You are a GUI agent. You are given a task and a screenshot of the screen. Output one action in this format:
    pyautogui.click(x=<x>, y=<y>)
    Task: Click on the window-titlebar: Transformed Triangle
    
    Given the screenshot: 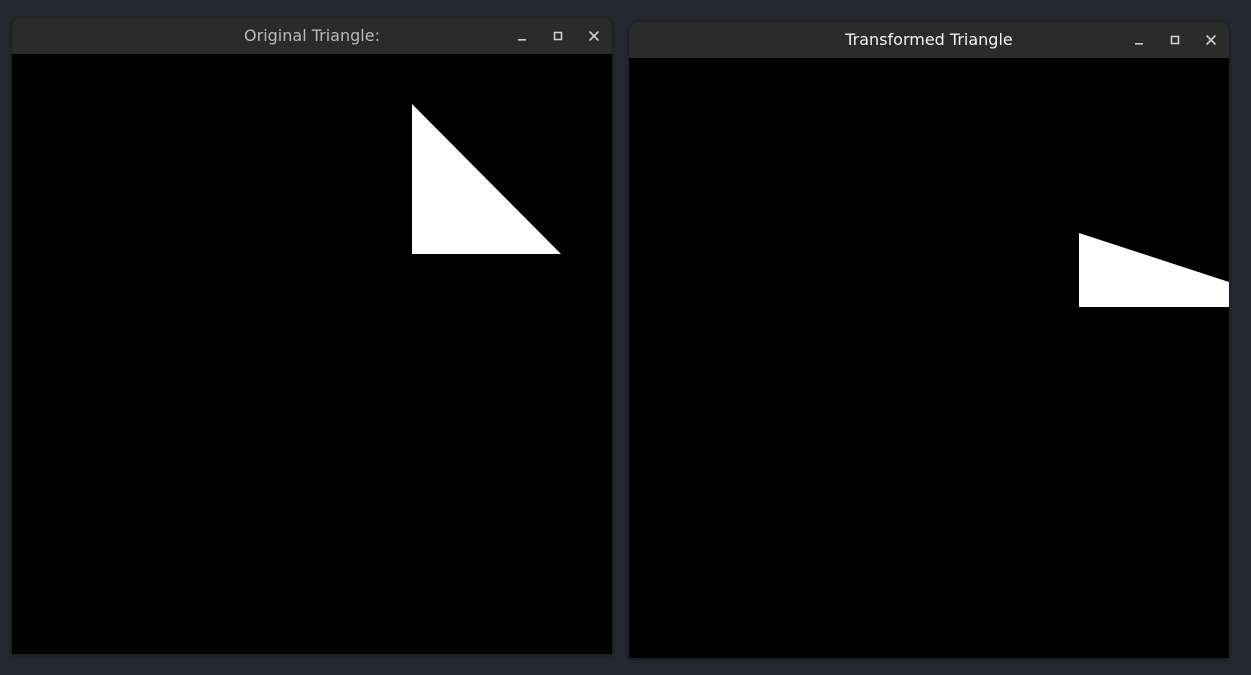 What is the action you would take?
    pyautogui.click(x=929, y=40)
    